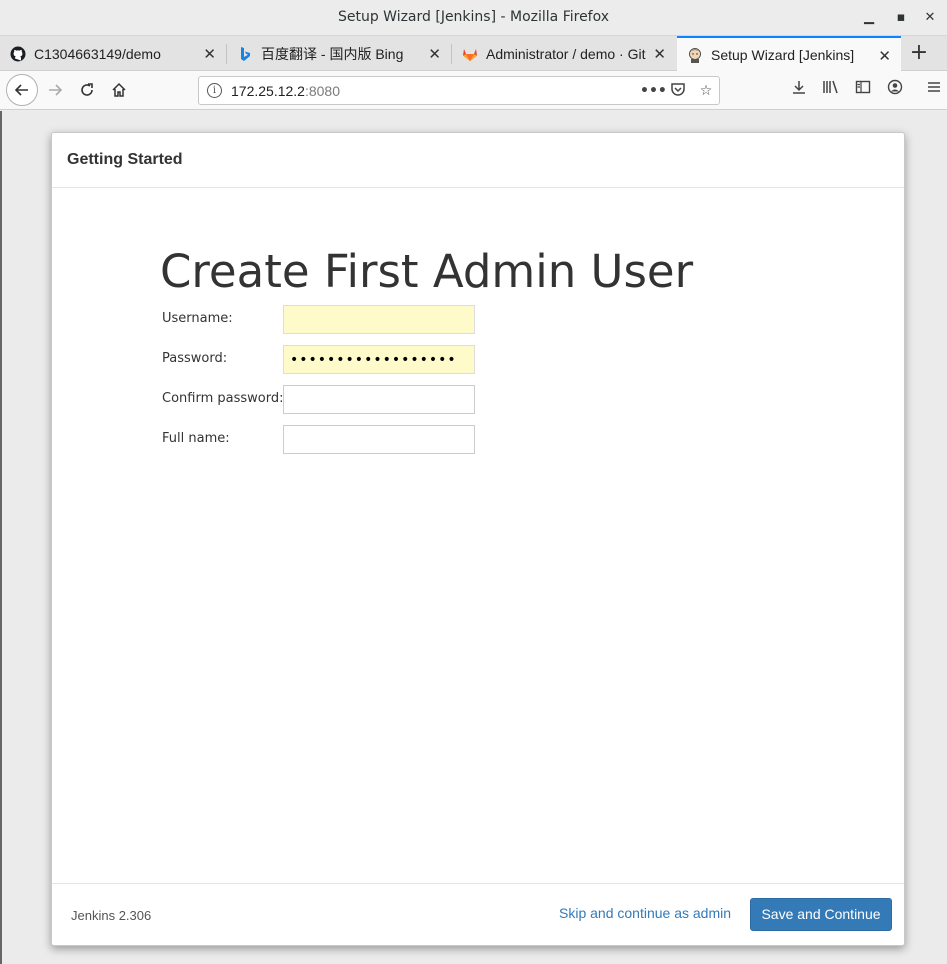  What do you see at coordinates (919, 53) in the screenshot?
I see `new-tab-icon: +` at bounding box center [919, 53].